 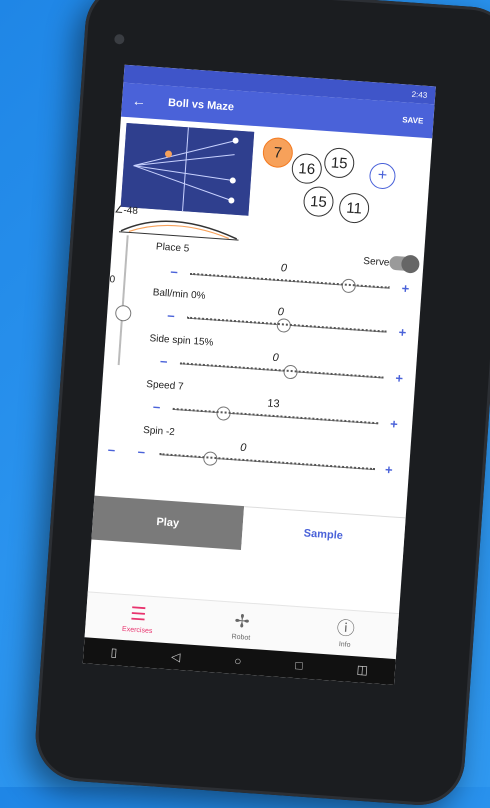 What do you see at coordinates (163, 361) in the screenshot?
I see `side-spin-minus-button: −` at bounding box center [163, 361].